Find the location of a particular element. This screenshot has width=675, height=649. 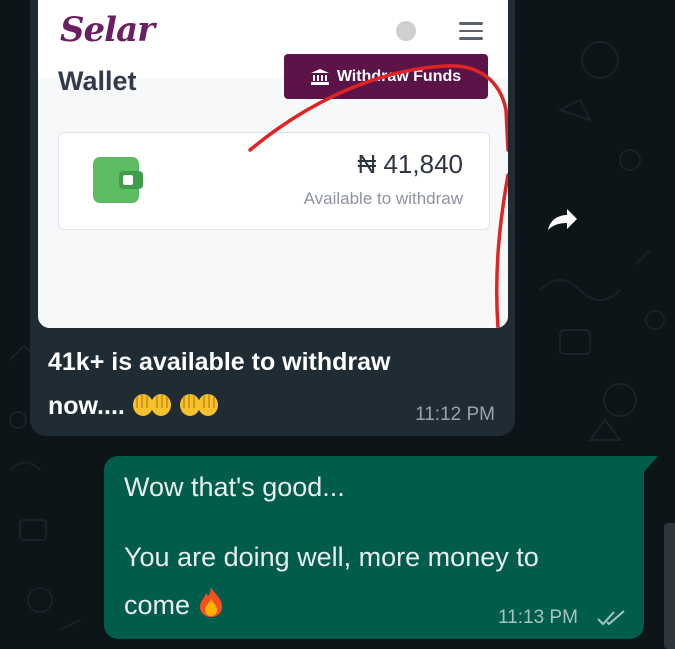

incoming-line-1: 41k+ is available to withdraw is located at coordinates (219, 362).